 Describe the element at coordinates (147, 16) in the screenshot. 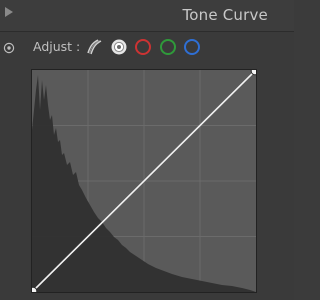

I see `panel-header: Tone Curve` at that location.